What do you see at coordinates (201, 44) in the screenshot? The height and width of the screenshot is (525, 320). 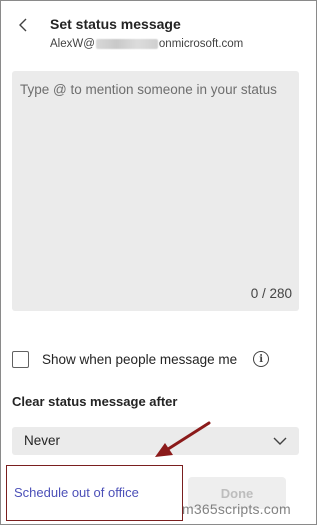 I see `account-email-suffix: onmicrosoft.com` at bounding box center [201, 44].